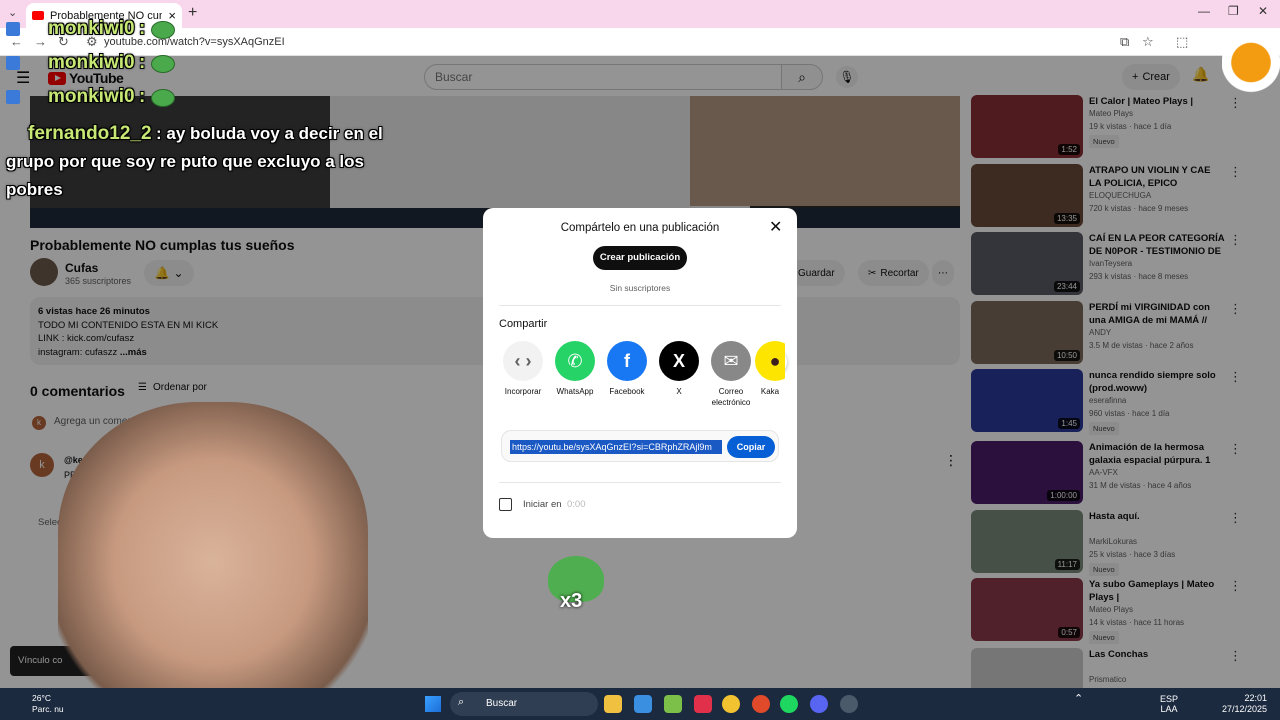  I want to click on spotify-icon, so click(789, 704).